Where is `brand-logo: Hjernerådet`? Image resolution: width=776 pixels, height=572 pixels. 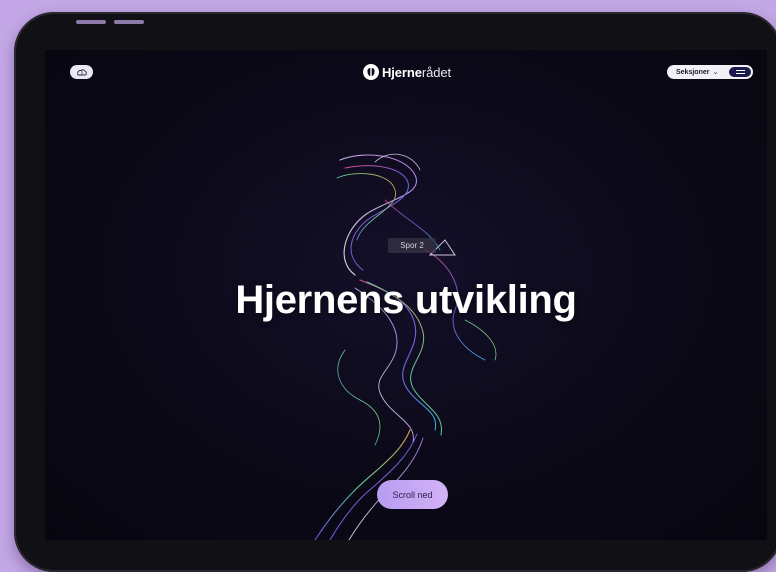
brand-logo: Hjernerådet is located at coordinates (407, 72).